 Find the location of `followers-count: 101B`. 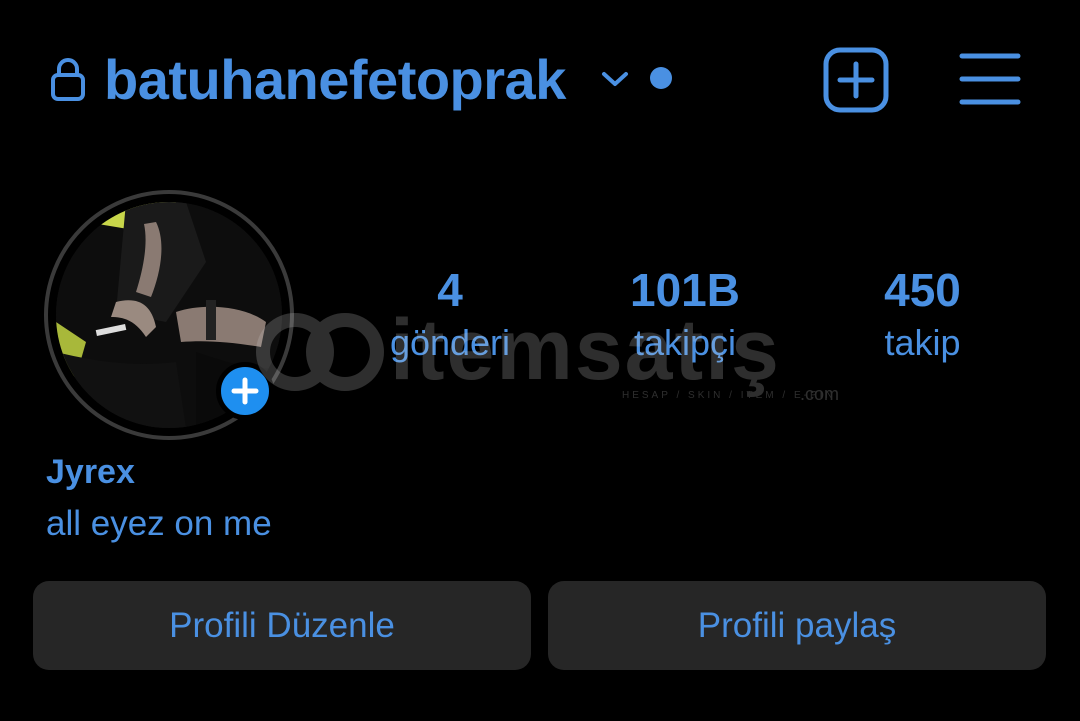

followers-count: 101B is located at coordinates (685, 290).